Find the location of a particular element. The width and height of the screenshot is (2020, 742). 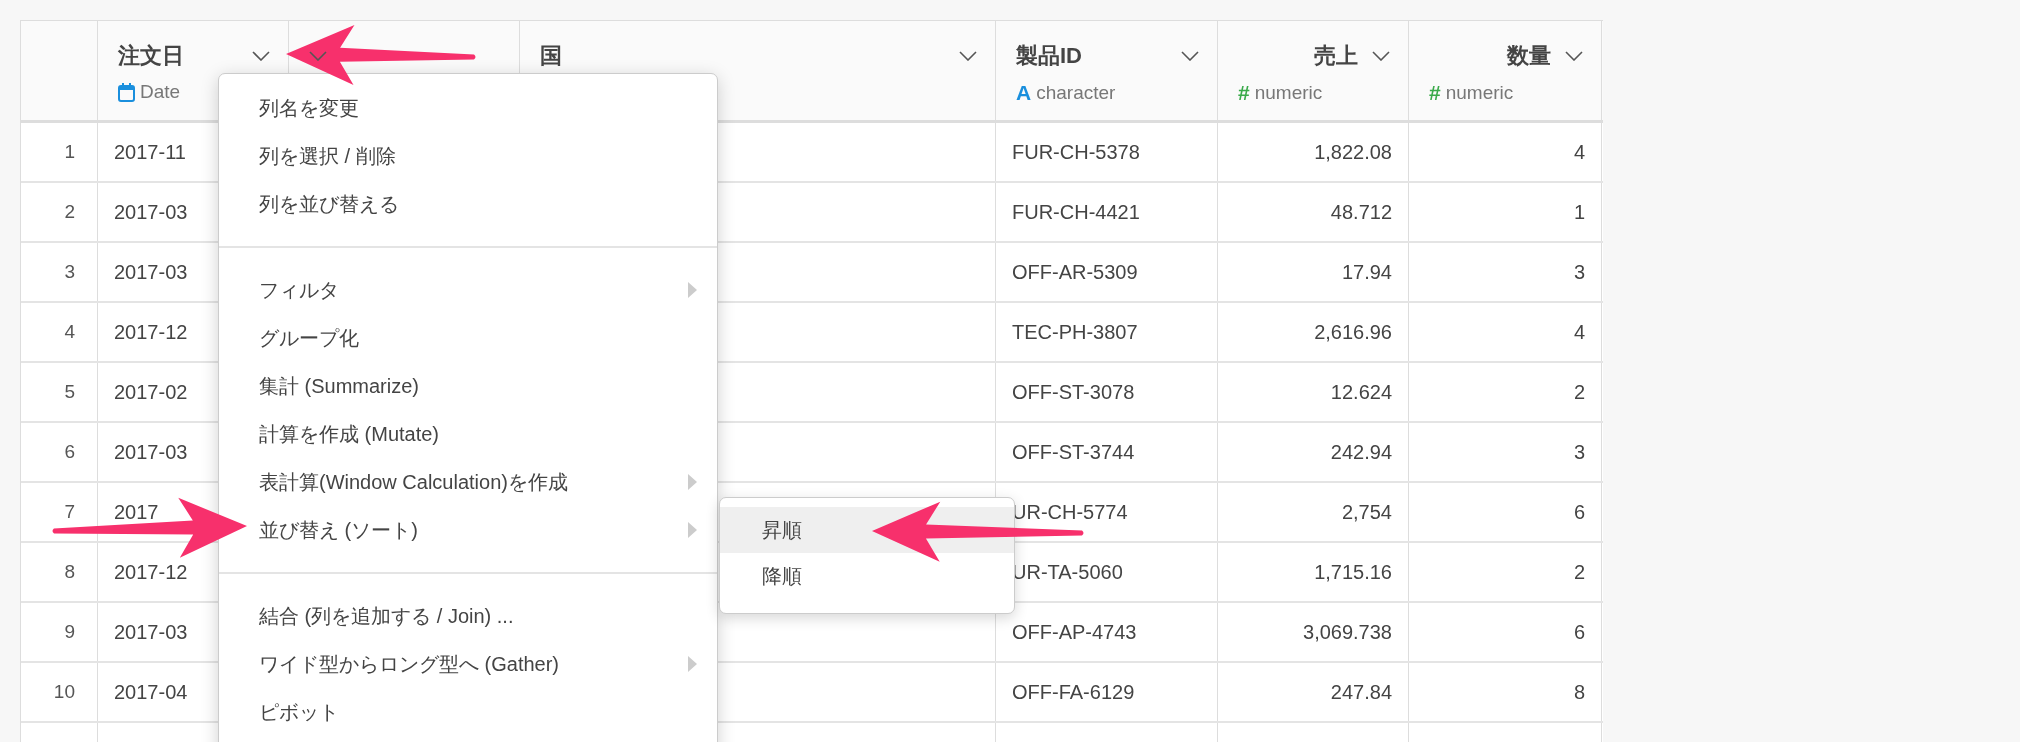

menu-item: 列を選択 / 削除 is located at coordinates (478, 156).